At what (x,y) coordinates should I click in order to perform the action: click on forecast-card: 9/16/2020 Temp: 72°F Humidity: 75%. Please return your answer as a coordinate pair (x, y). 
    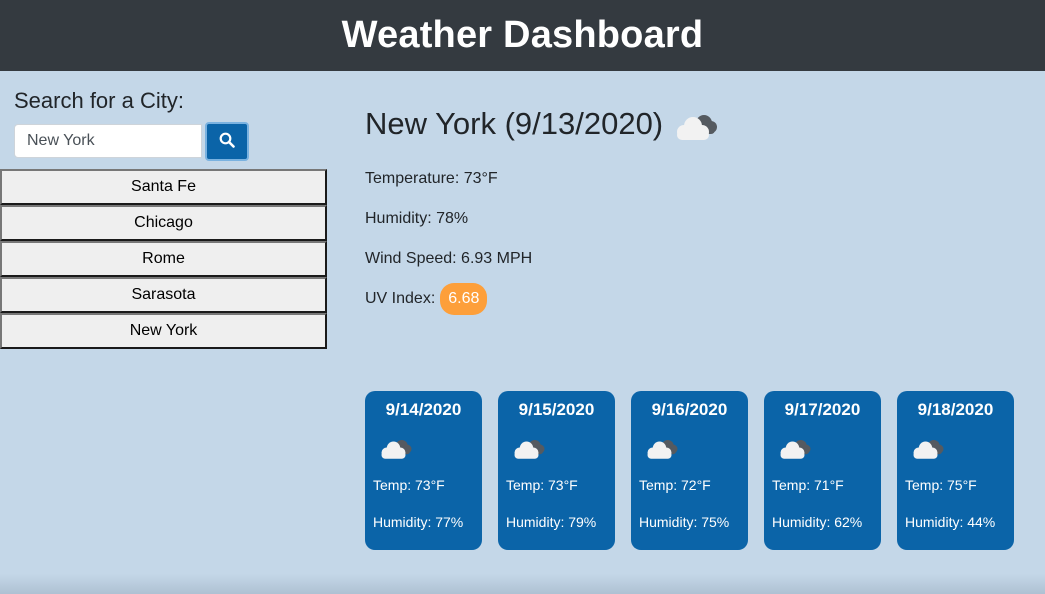
    Looking at the image, I should click on (689, 470).